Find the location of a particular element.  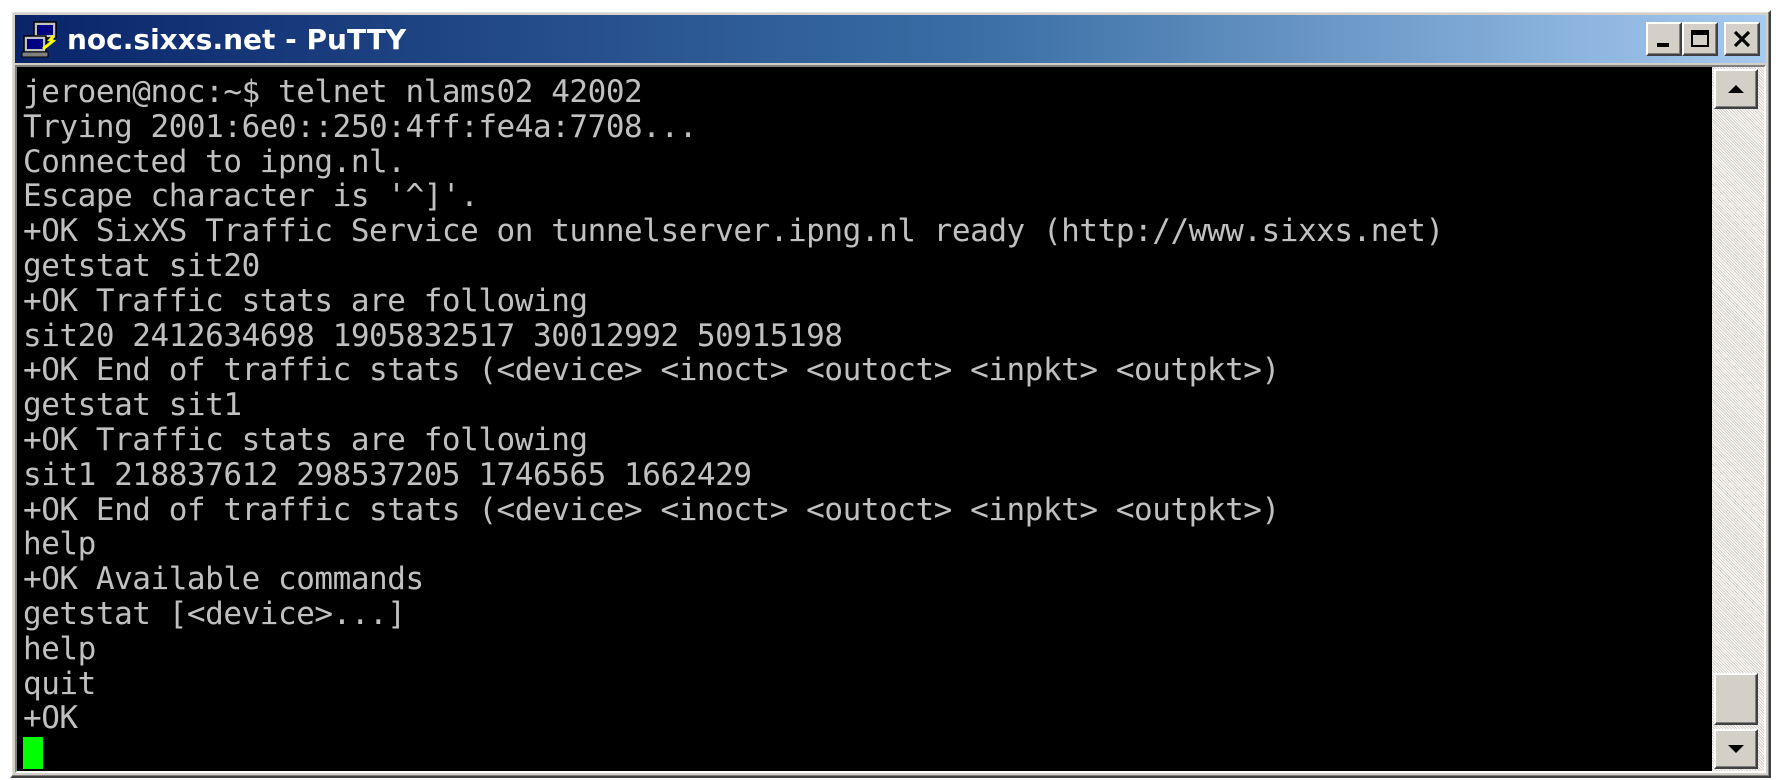

scroll-down-button is located at coordinates (1736, 749).